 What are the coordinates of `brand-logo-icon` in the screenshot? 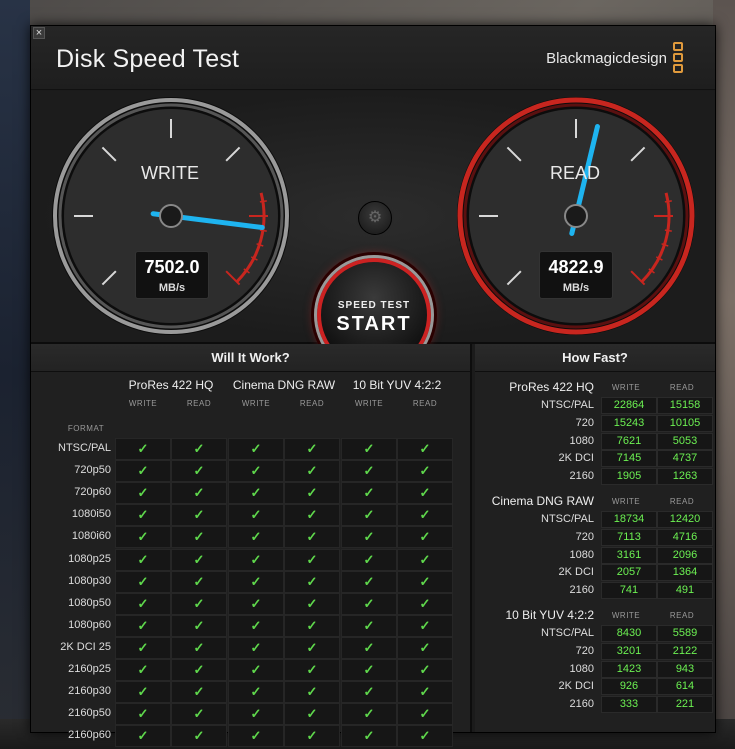 It's located at (680, 59).